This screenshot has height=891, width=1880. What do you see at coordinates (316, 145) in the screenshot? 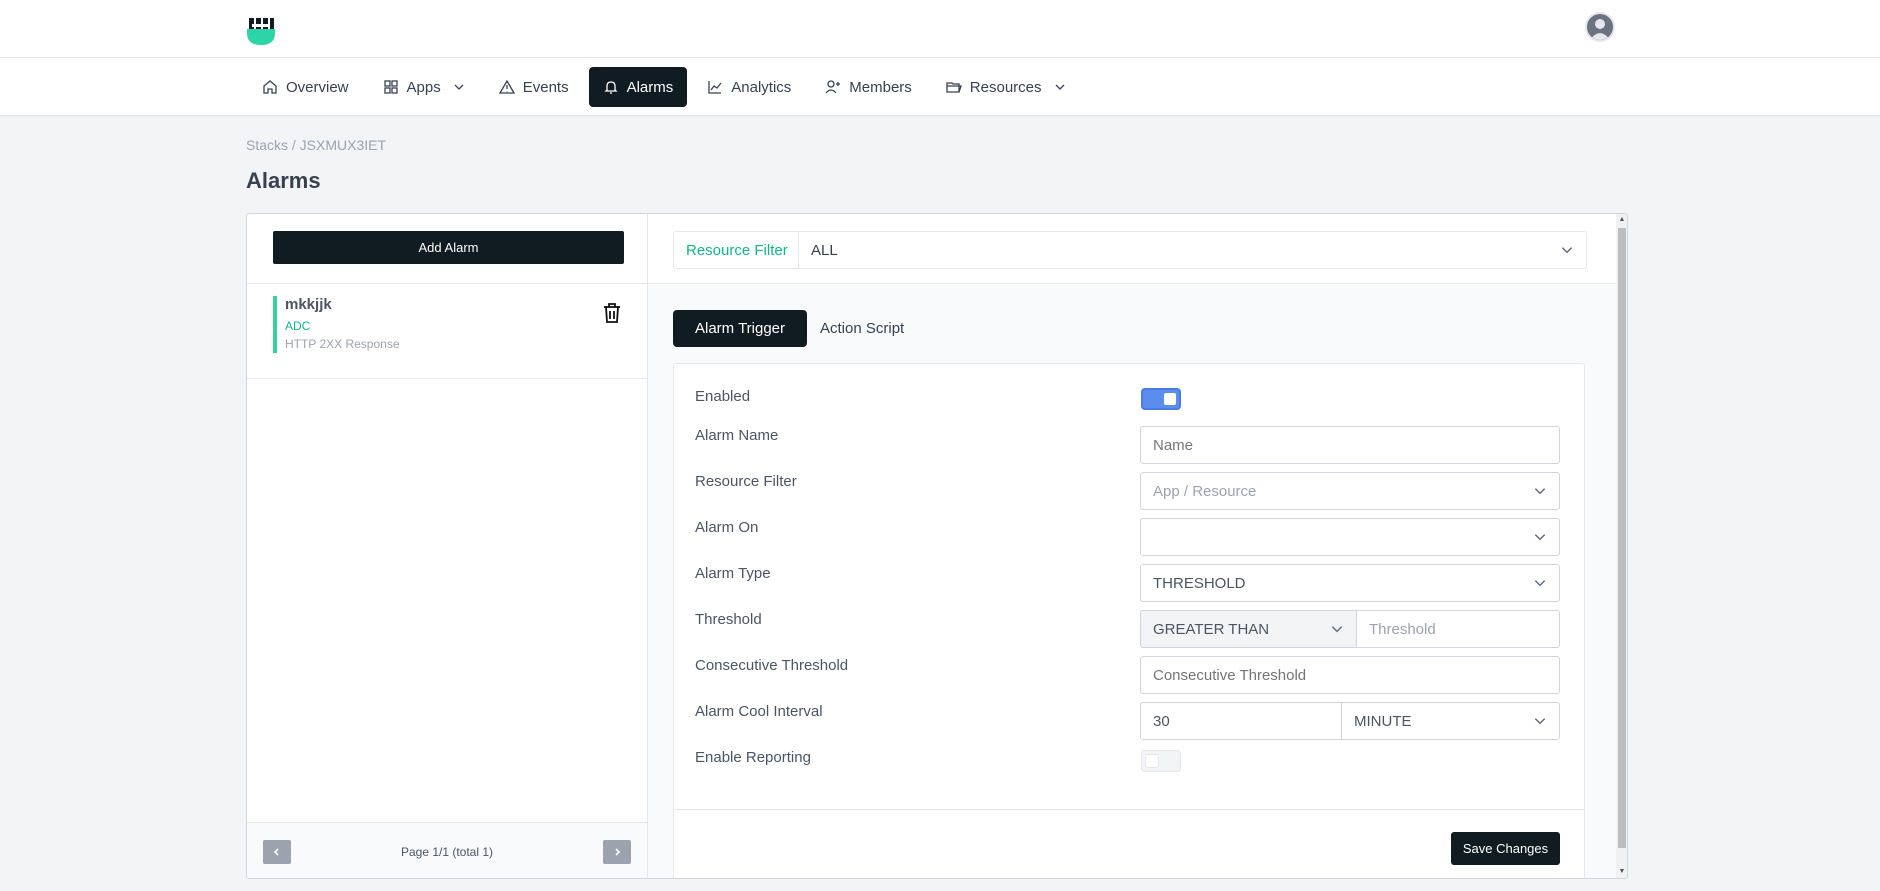
I see `breadcrumb: Stacks / JSXMUX3IET` at bounding box center [316, 145].